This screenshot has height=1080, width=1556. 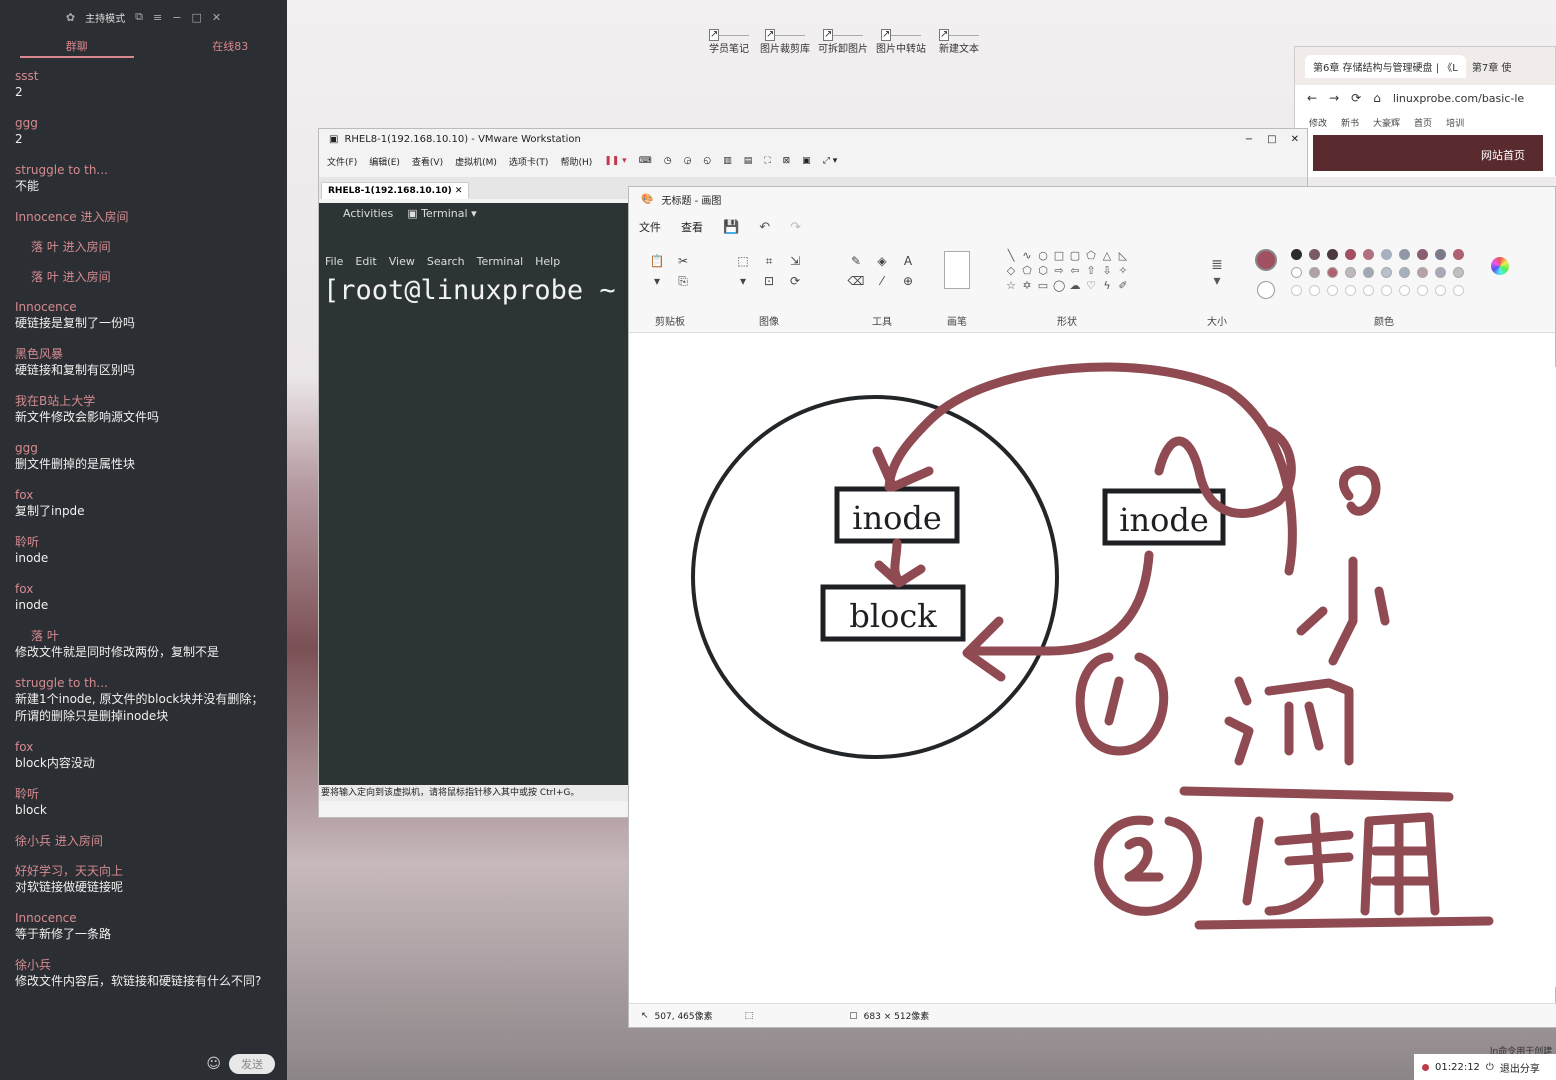 I want to click on callout-rect-shape-icon: ▭, so click(x=1043, y=285).